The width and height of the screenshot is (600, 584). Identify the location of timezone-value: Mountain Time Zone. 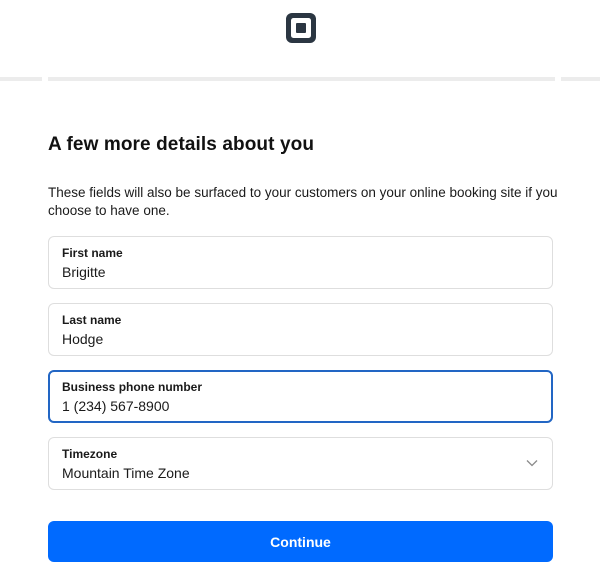
(126, 473).